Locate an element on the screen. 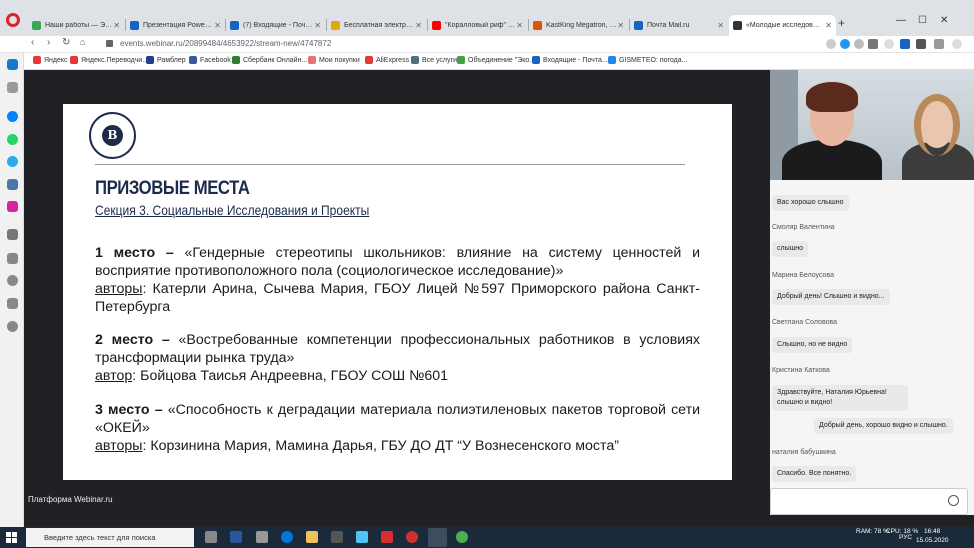  chat-input is located at coordinates (869, 501).